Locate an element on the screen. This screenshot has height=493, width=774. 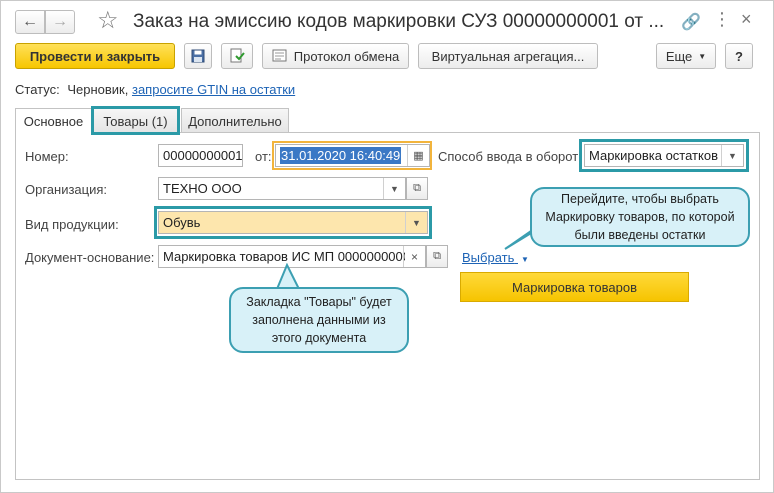
save-icon is located at coordinates (198, 56).